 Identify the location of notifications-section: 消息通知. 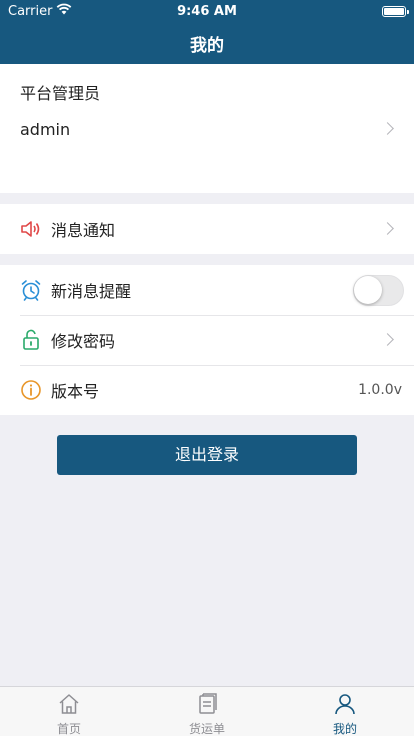
(207, 229).